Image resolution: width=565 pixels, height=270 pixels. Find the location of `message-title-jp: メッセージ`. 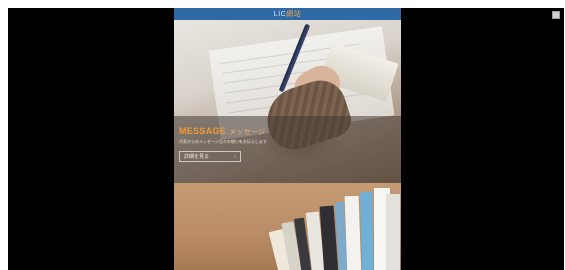

message-title-jp: メッセージ is located at coordinates (247, 132).